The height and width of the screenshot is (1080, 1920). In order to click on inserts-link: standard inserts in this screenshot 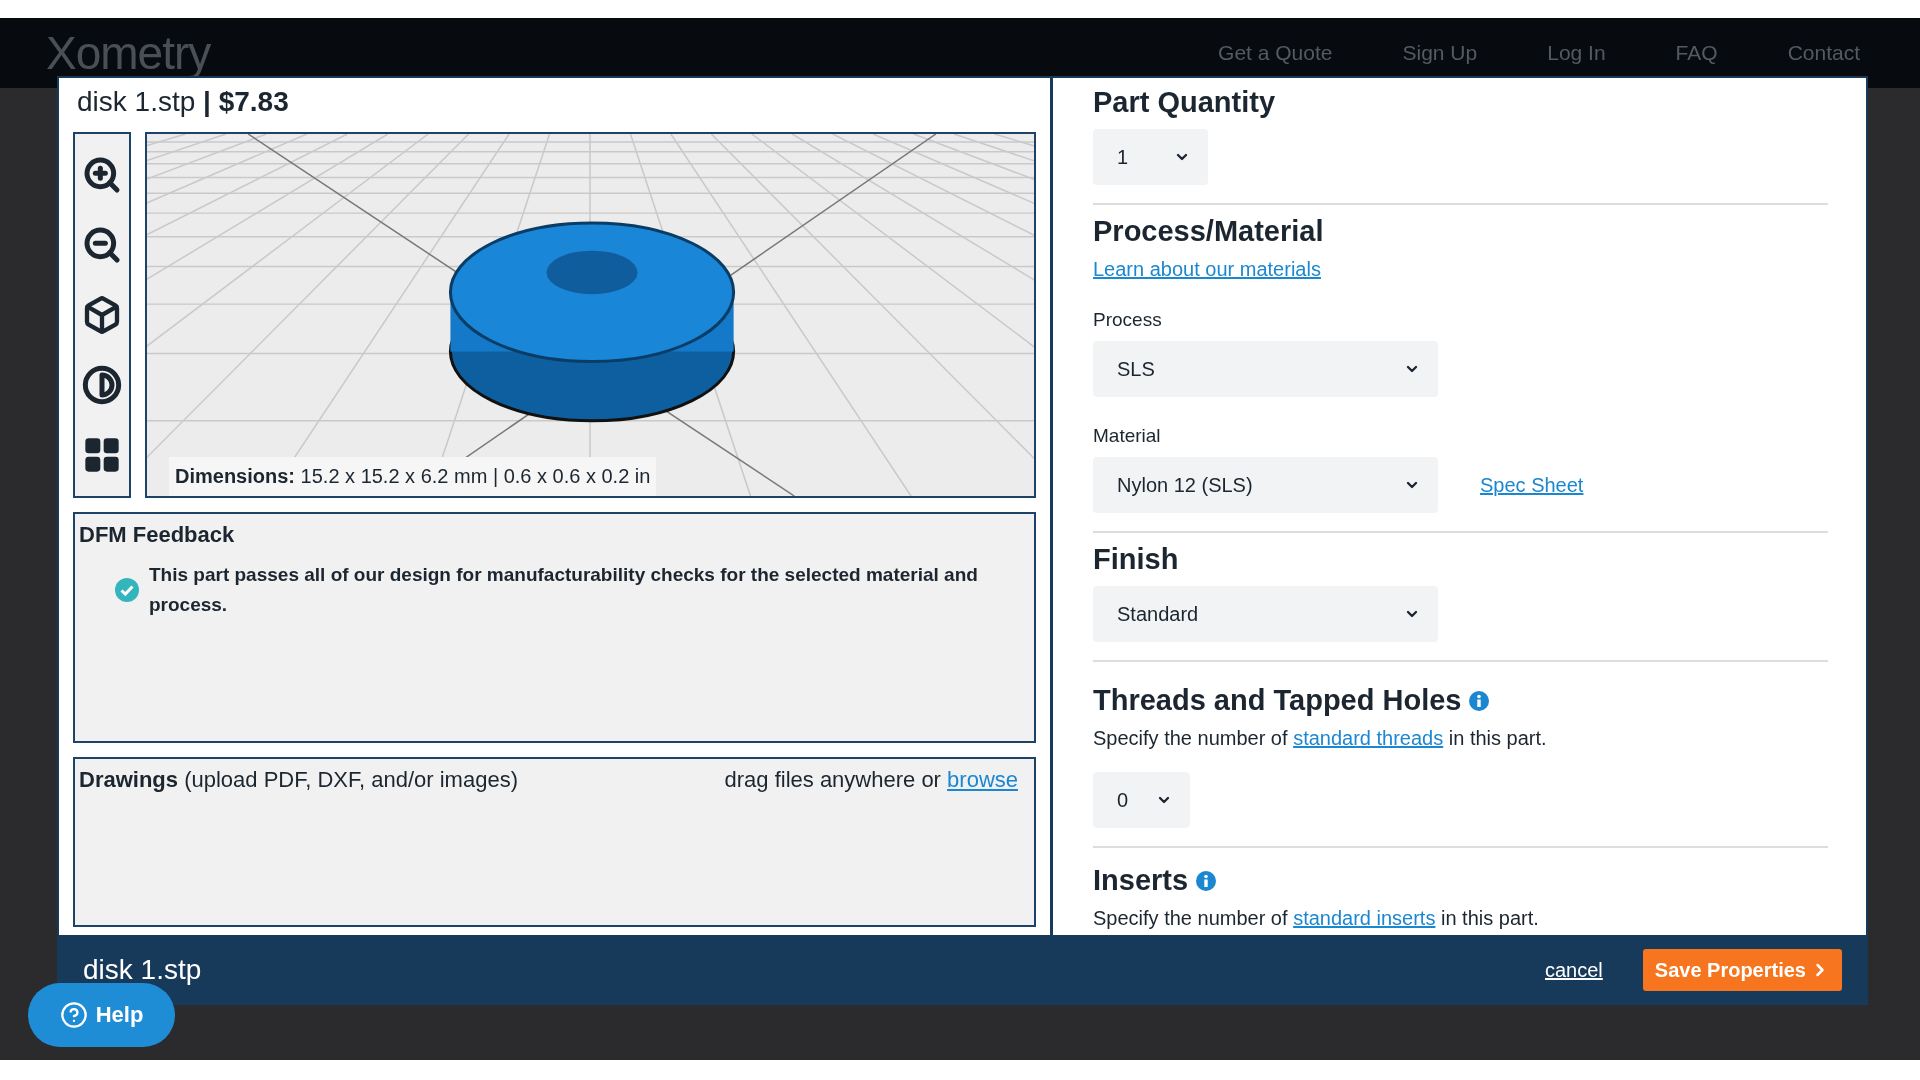, I will do `click(1364, 918)`.